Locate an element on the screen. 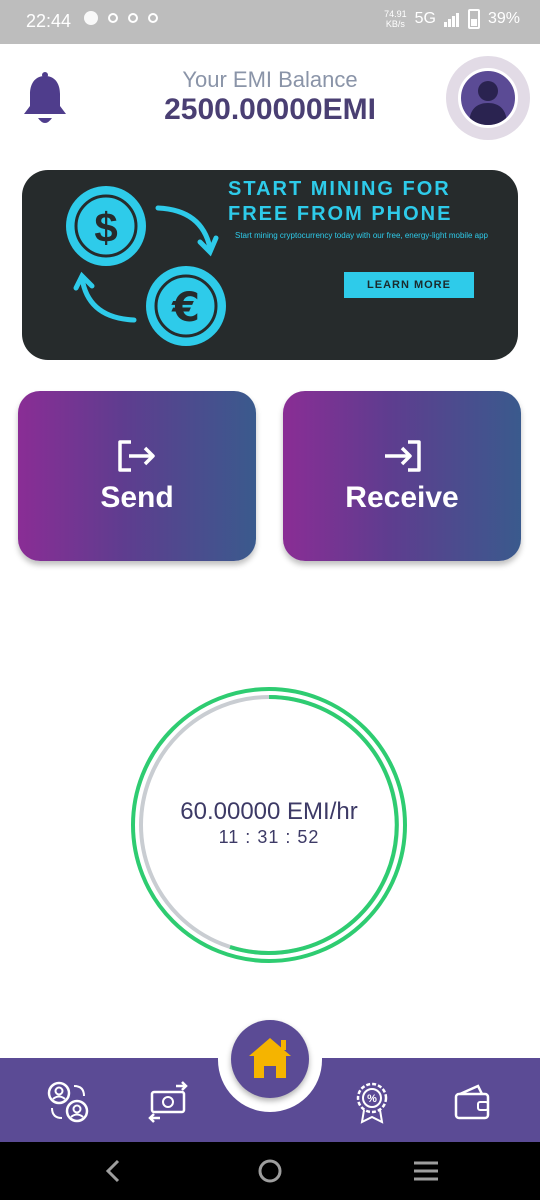  network-speed: 74.91 KB/s is located at coordinates (395, 19).